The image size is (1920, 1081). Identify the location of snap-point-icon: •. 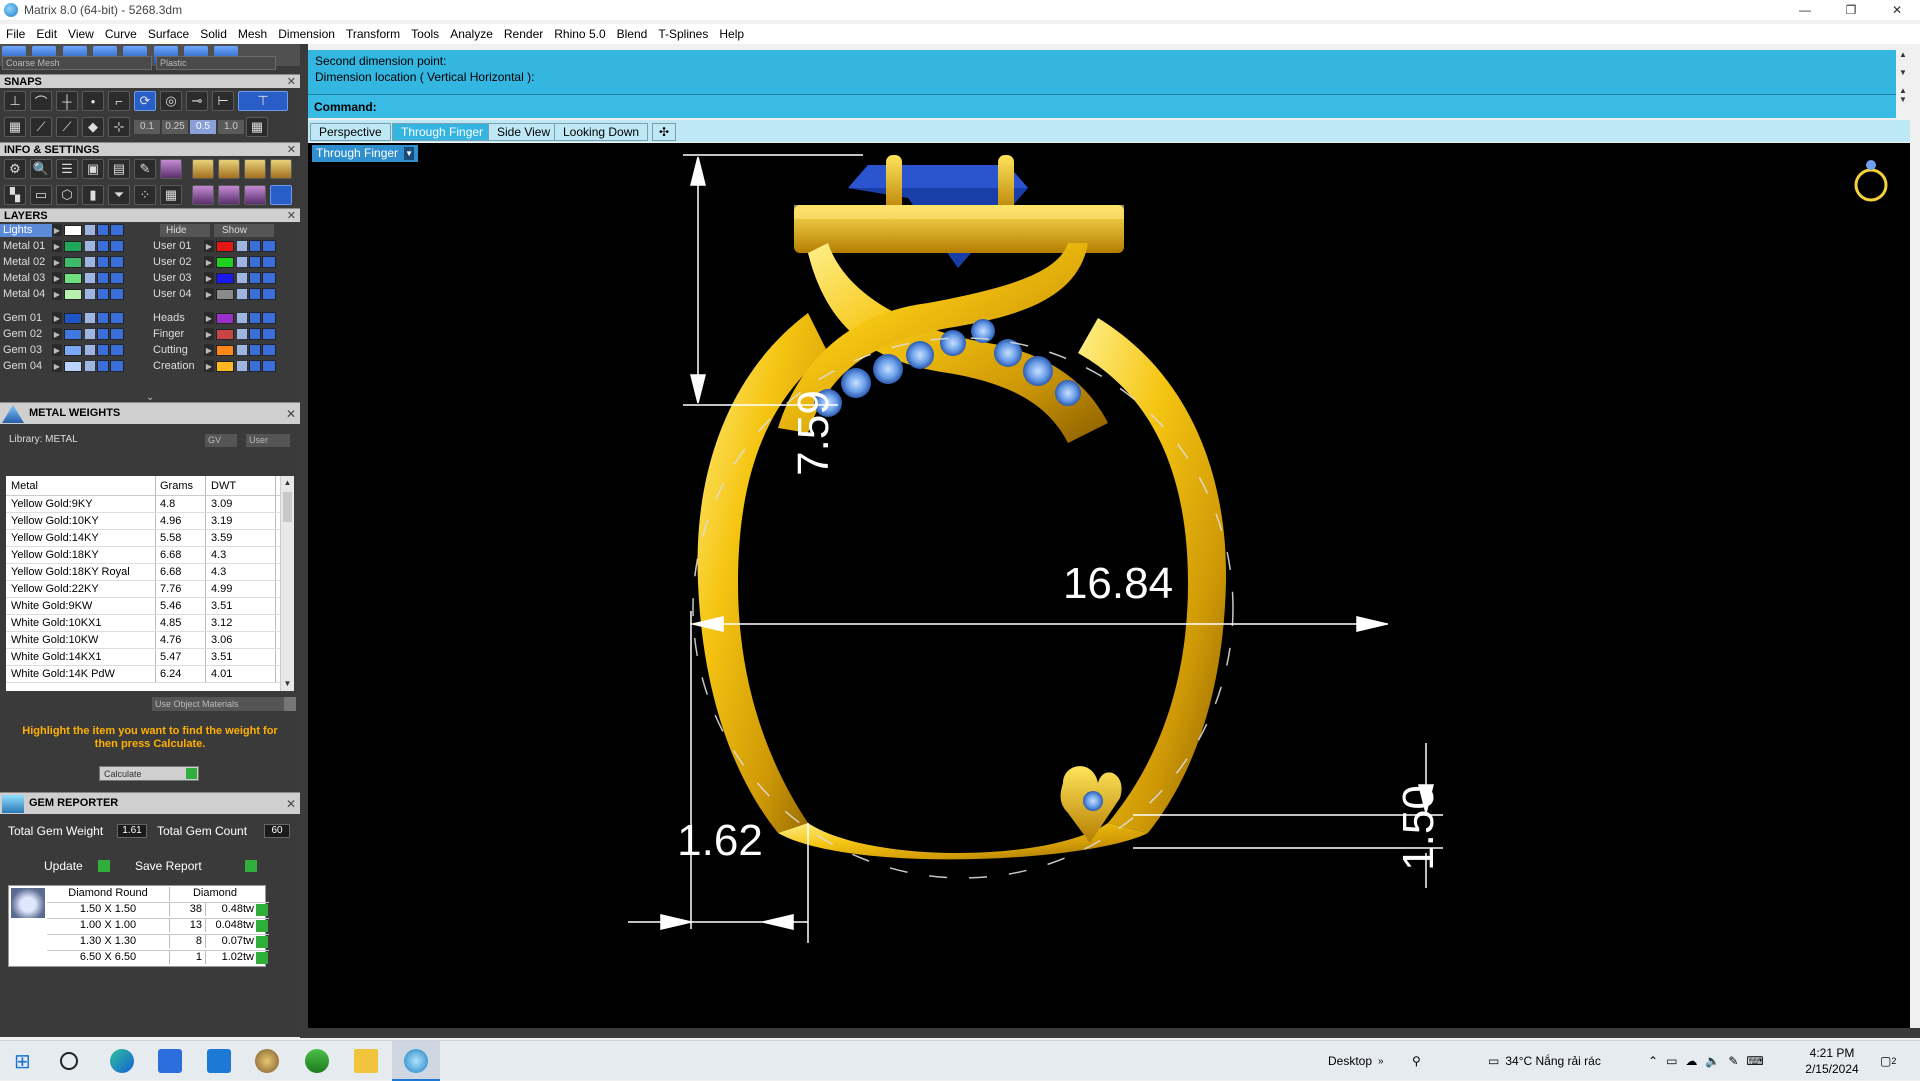
(93, 101).